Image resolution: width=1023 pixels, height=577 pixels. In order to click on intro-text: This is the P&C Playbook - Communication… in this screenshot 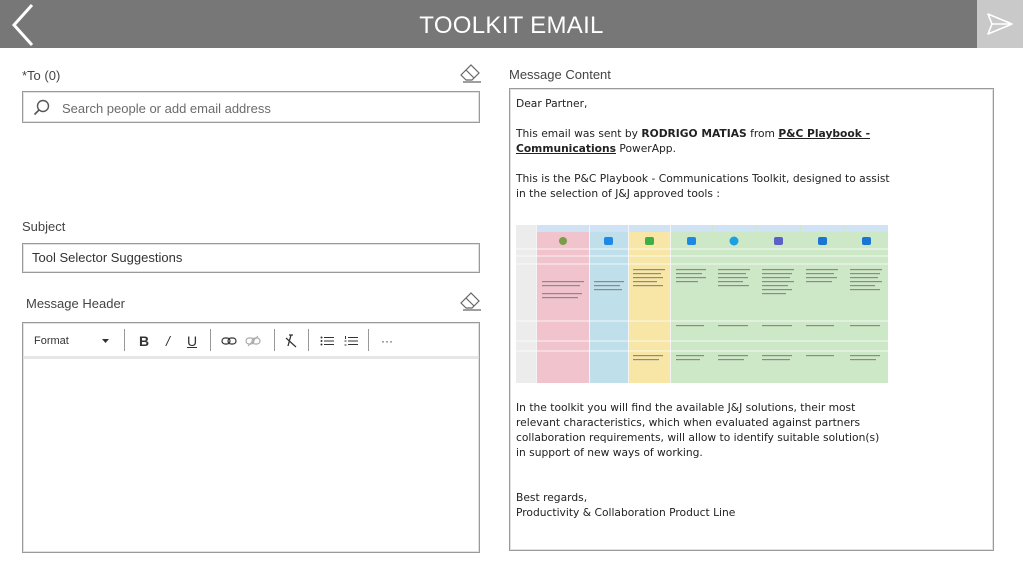, I will do `click(703, 186)`.